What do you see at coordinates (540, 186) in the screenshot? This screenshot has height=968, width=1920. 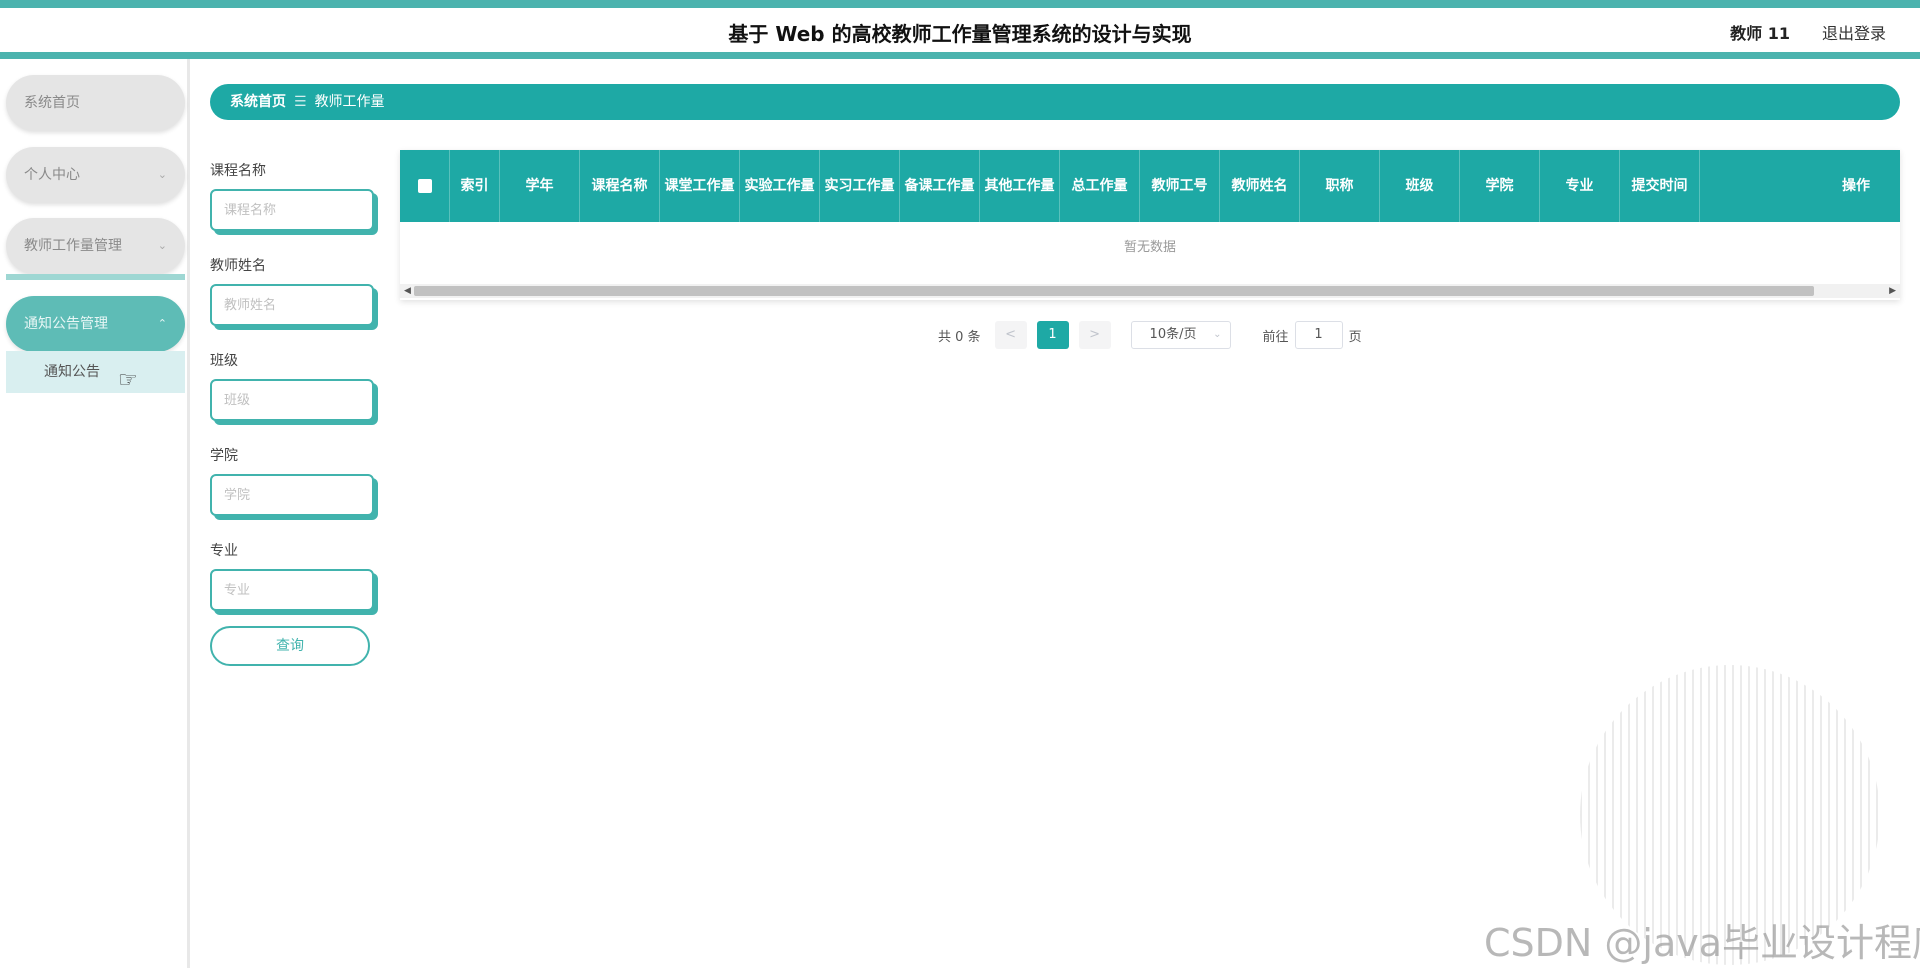 I see `column-header: 学年` at bounding box center [540, 186].